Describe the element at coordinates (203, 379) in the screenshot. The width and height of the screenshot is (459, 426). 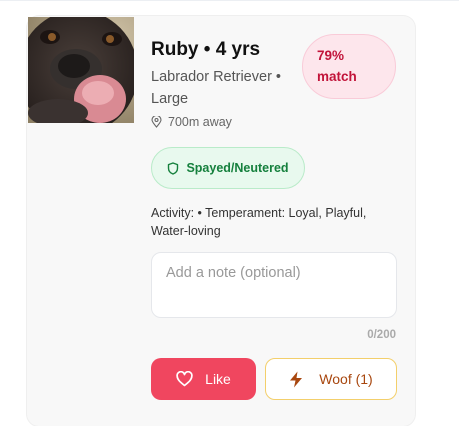
I see `like-button: Like` at that location.